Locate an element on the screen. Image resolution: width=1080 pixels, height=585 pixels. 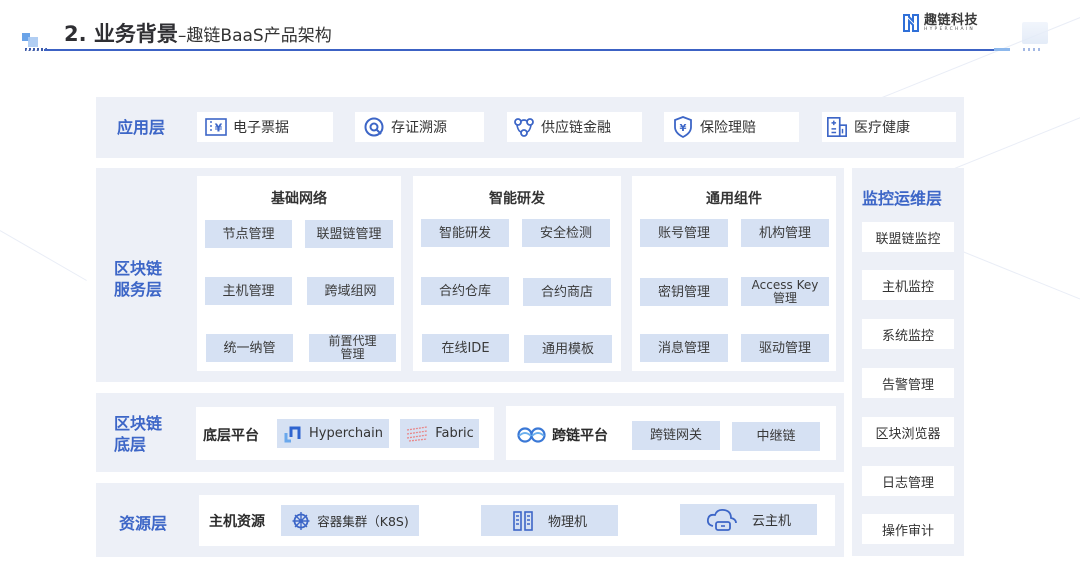
monitor-item: 系统监控 is located at coordinates (908, 334).